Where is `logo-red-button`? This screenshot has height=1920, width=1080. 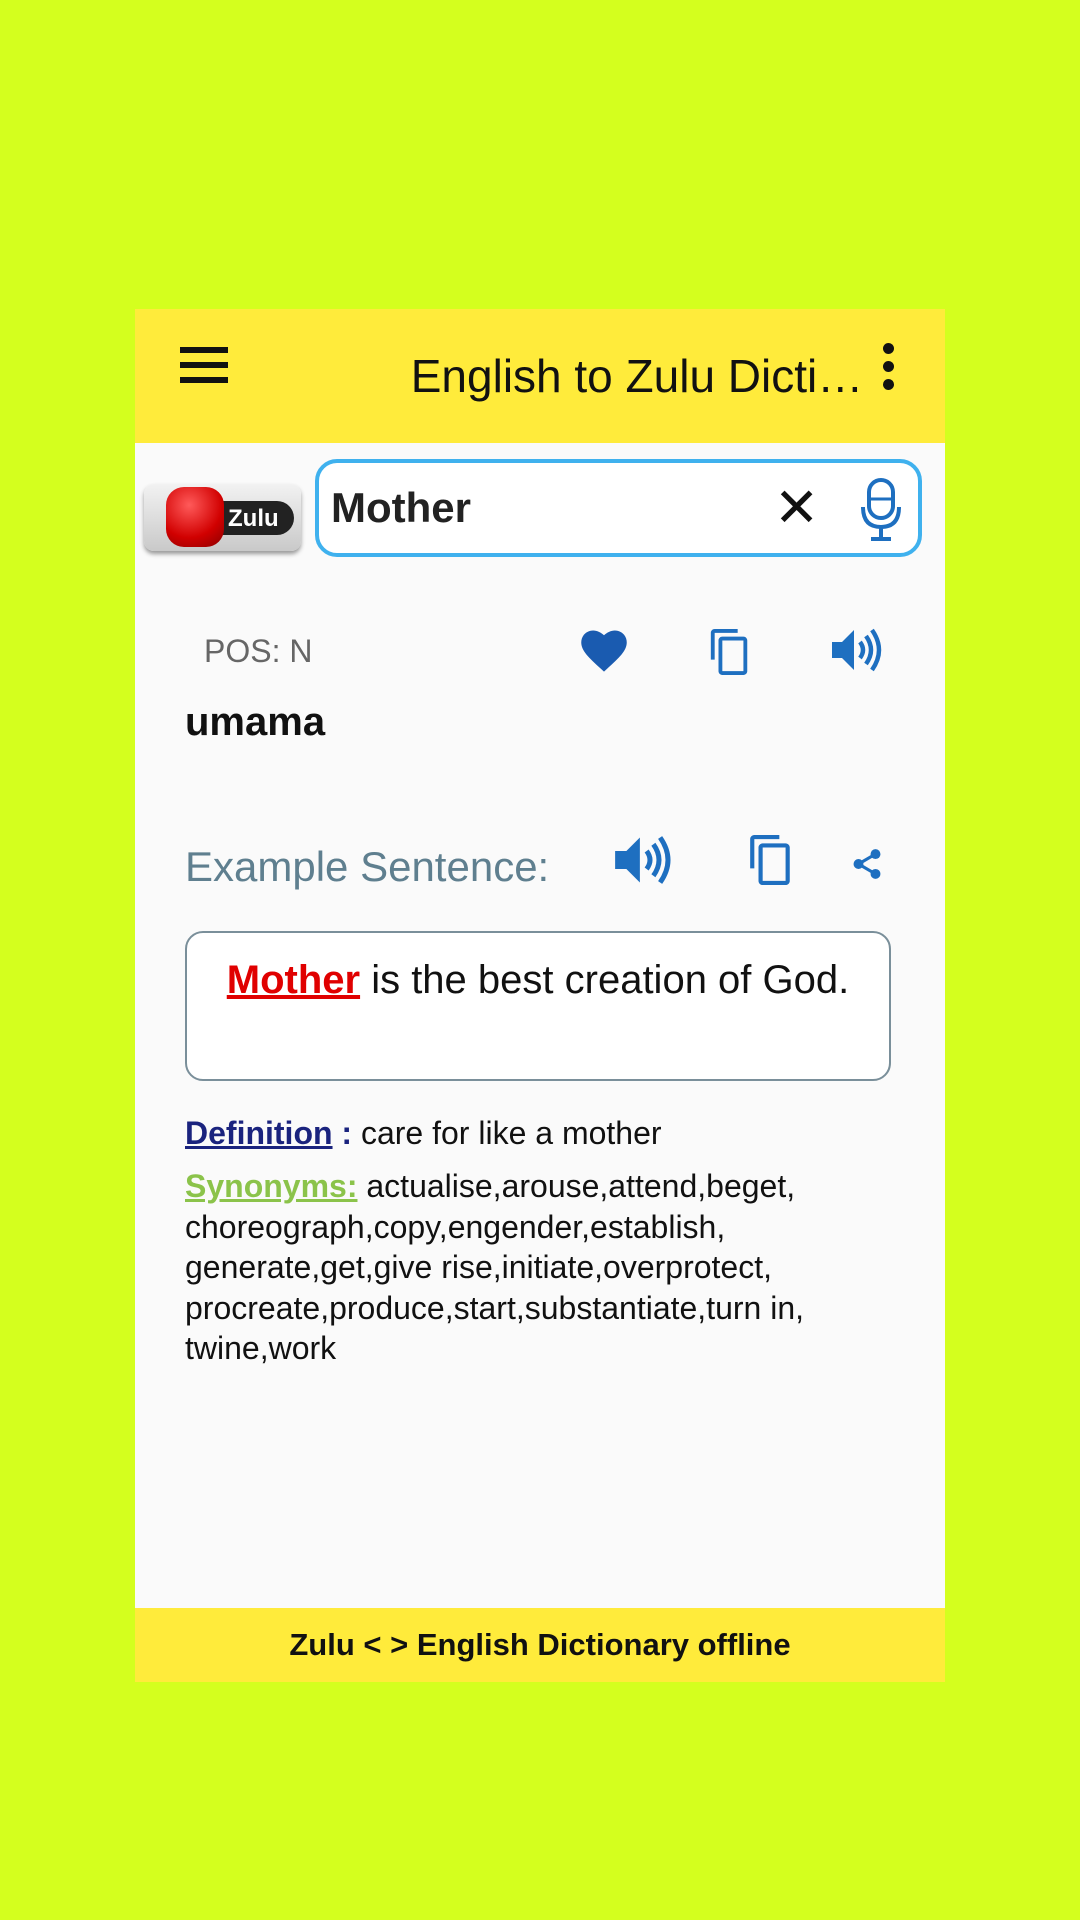
logo-red-button is located at coordinates (195, 517).